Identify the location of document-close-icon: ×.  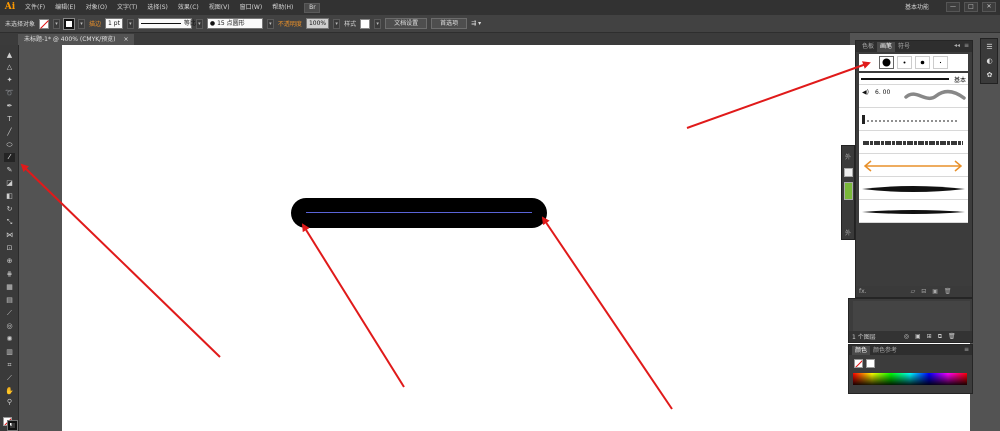
(125, 39).